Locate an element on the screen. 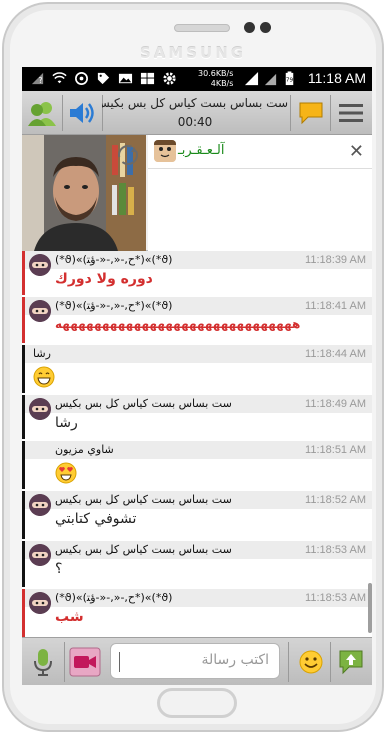 The height and width of the screenshot is (734, 386). avatar-face-icon is located at coordinates (165, 151).